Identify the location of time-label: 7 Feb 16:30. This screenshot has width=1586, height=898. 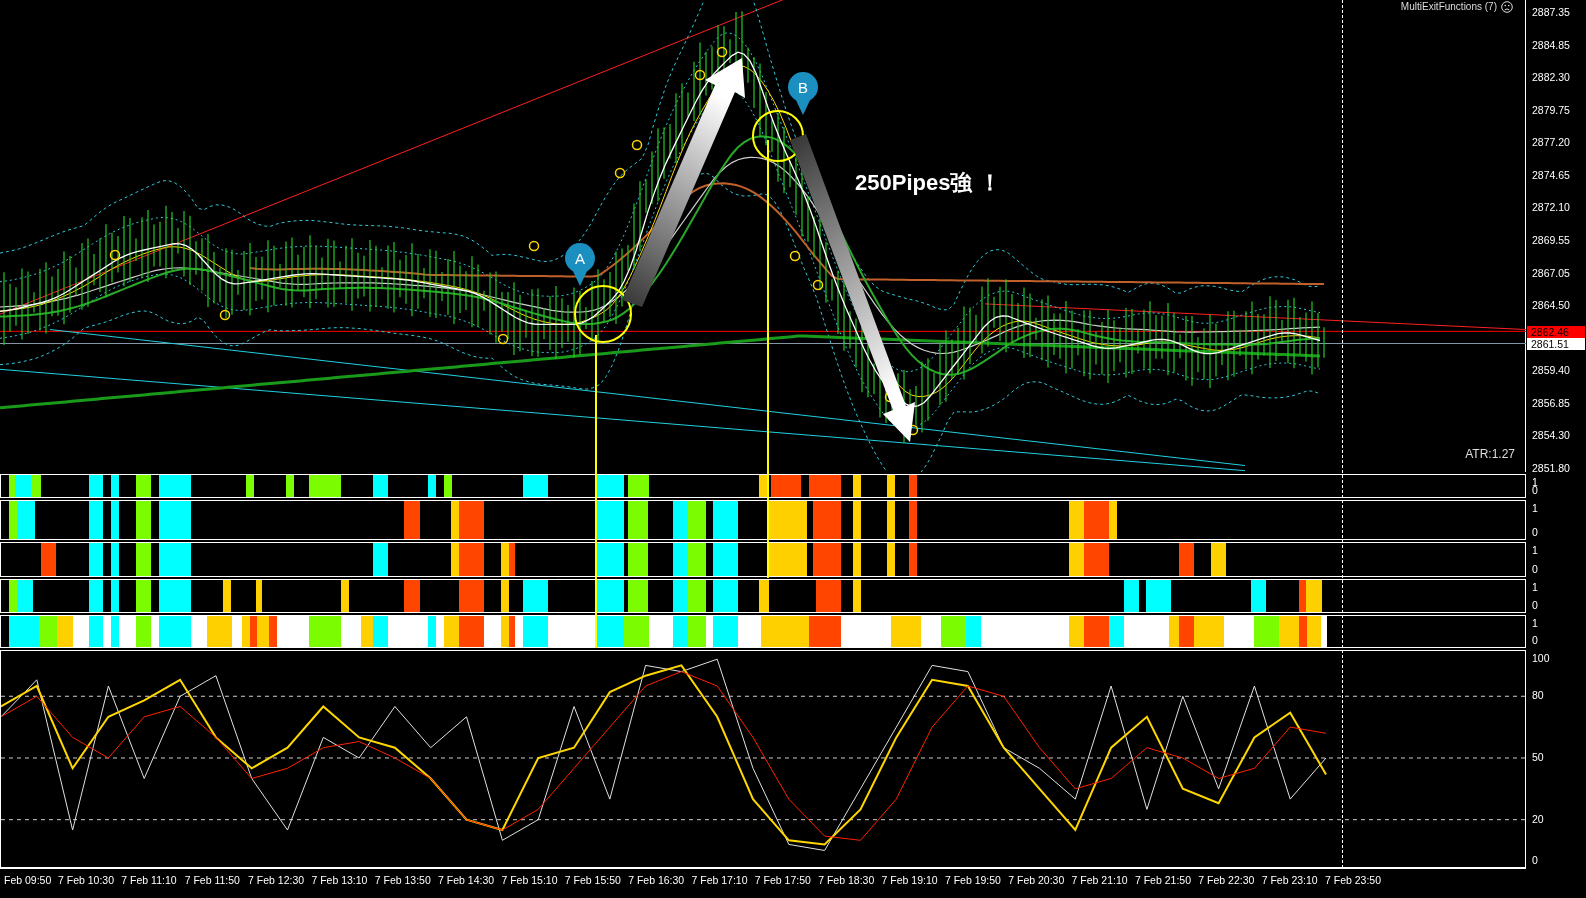
(656, 880).